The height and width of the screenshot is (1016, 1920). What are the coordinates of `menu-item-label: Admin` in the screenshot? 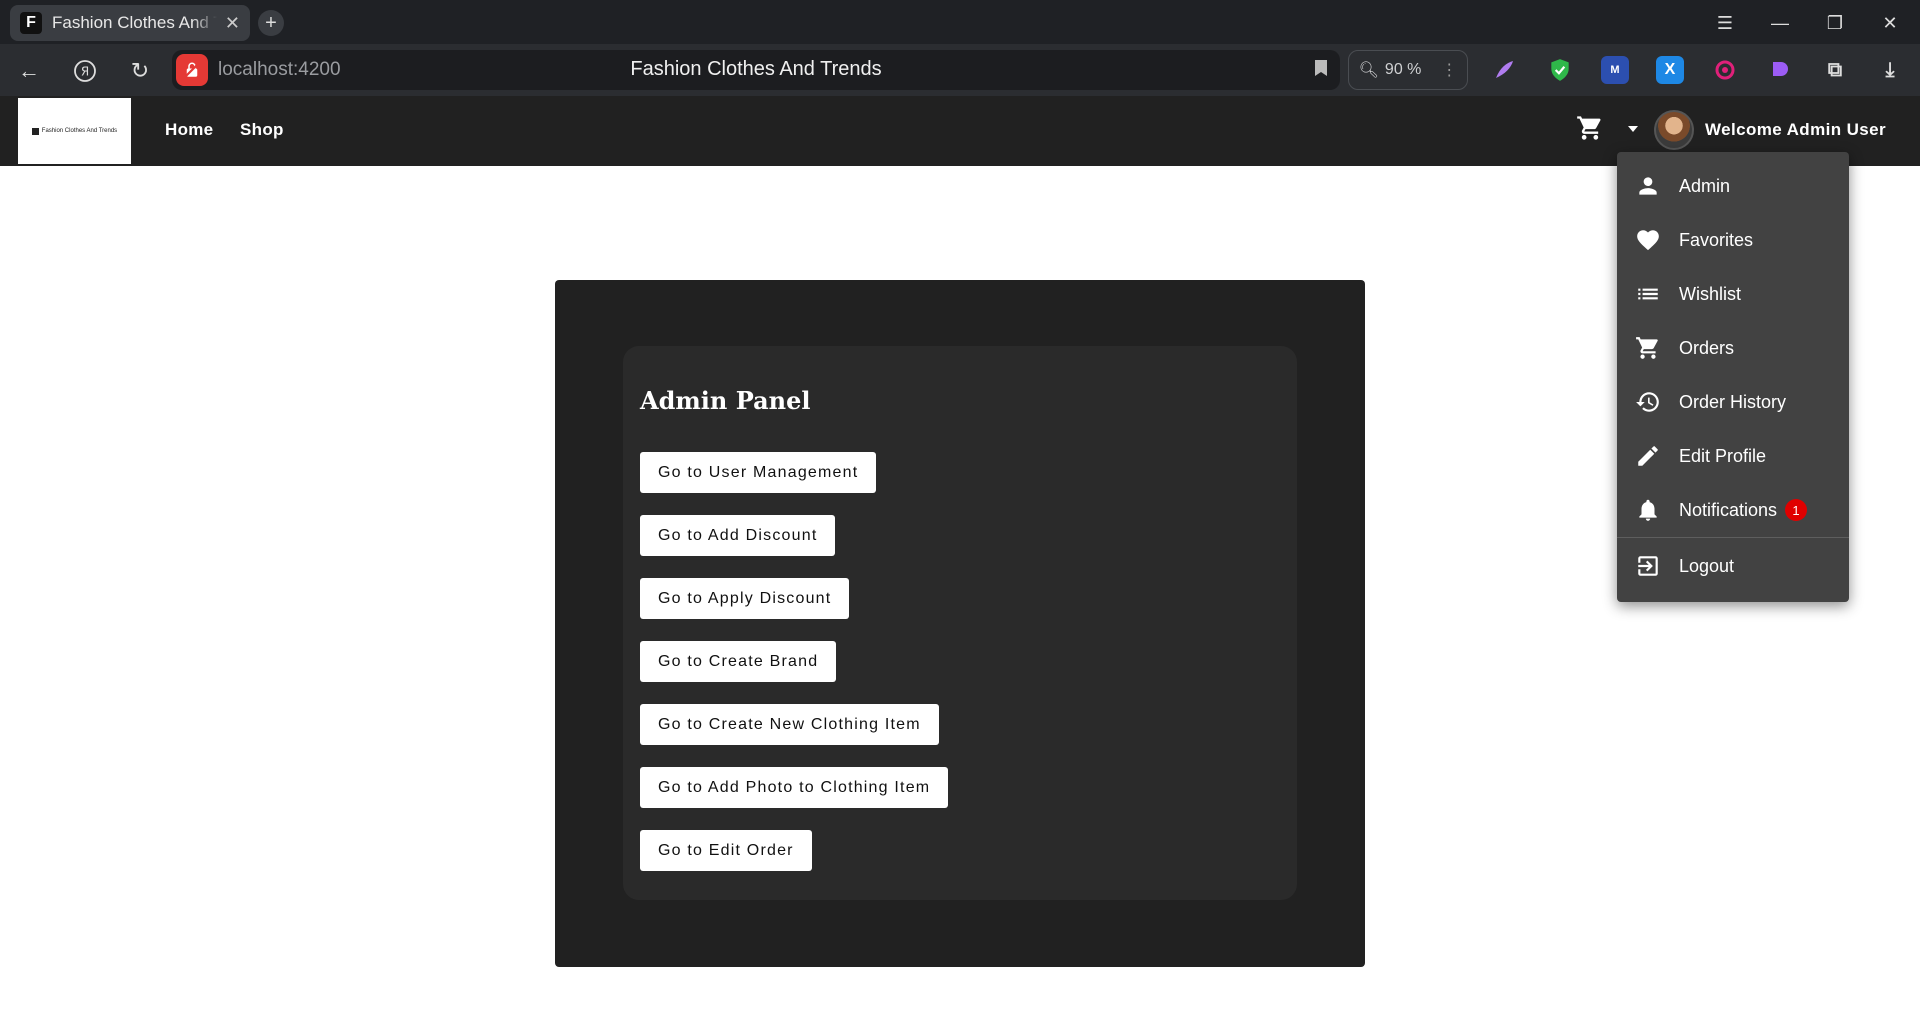 It's located at (1705, 185).